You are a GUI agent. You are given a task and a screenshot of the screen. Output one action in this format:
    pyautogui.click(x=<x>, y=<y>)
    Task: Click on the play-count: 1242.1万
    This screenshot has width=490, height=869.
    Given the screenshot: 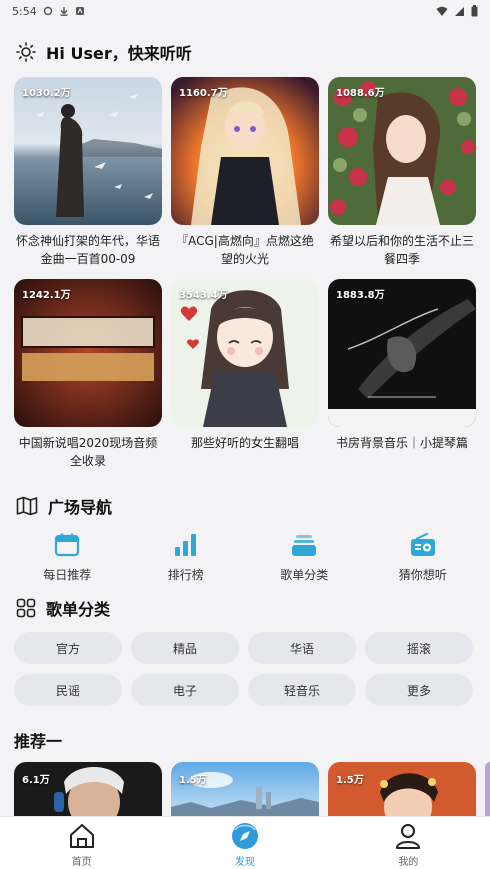 What is the action you would take?
    pyautogui.click(x=46, y=295)
    